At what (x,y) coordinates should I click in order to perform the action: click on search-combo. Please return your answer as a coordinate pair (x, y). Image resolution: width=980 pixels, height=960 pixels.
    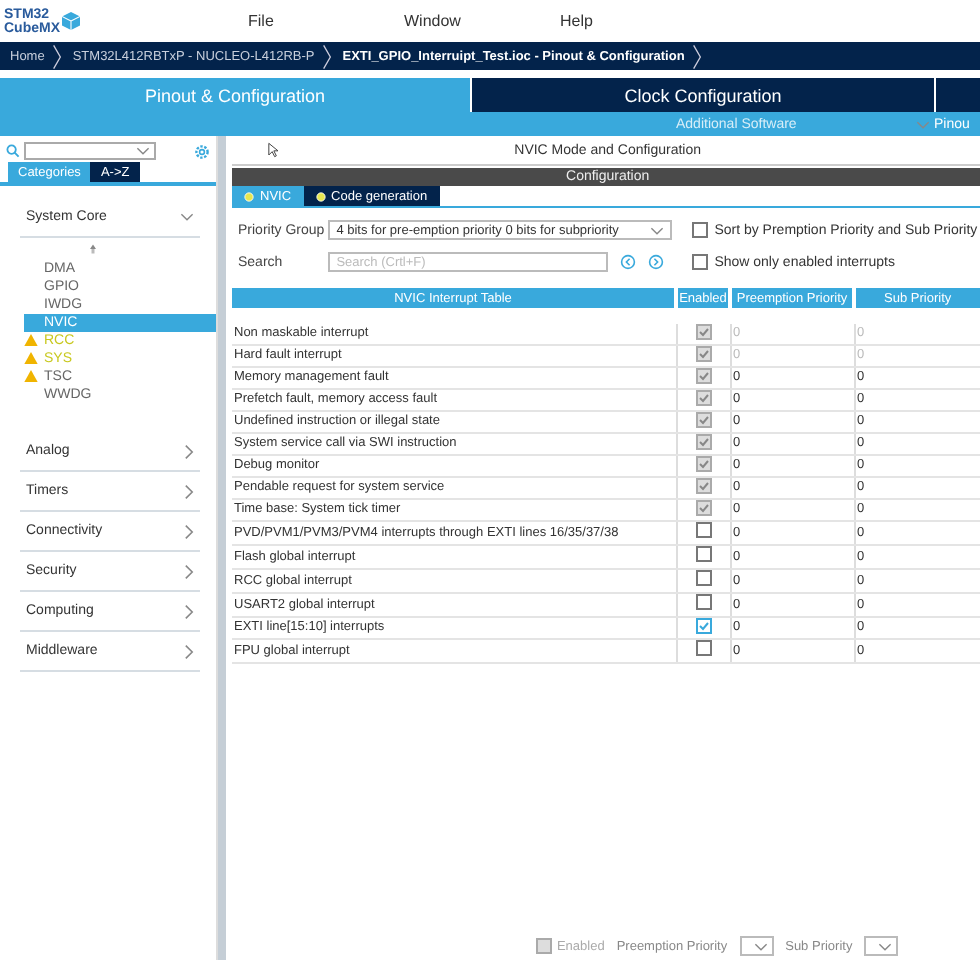
    Looking at the image, I should click on (90, 151).